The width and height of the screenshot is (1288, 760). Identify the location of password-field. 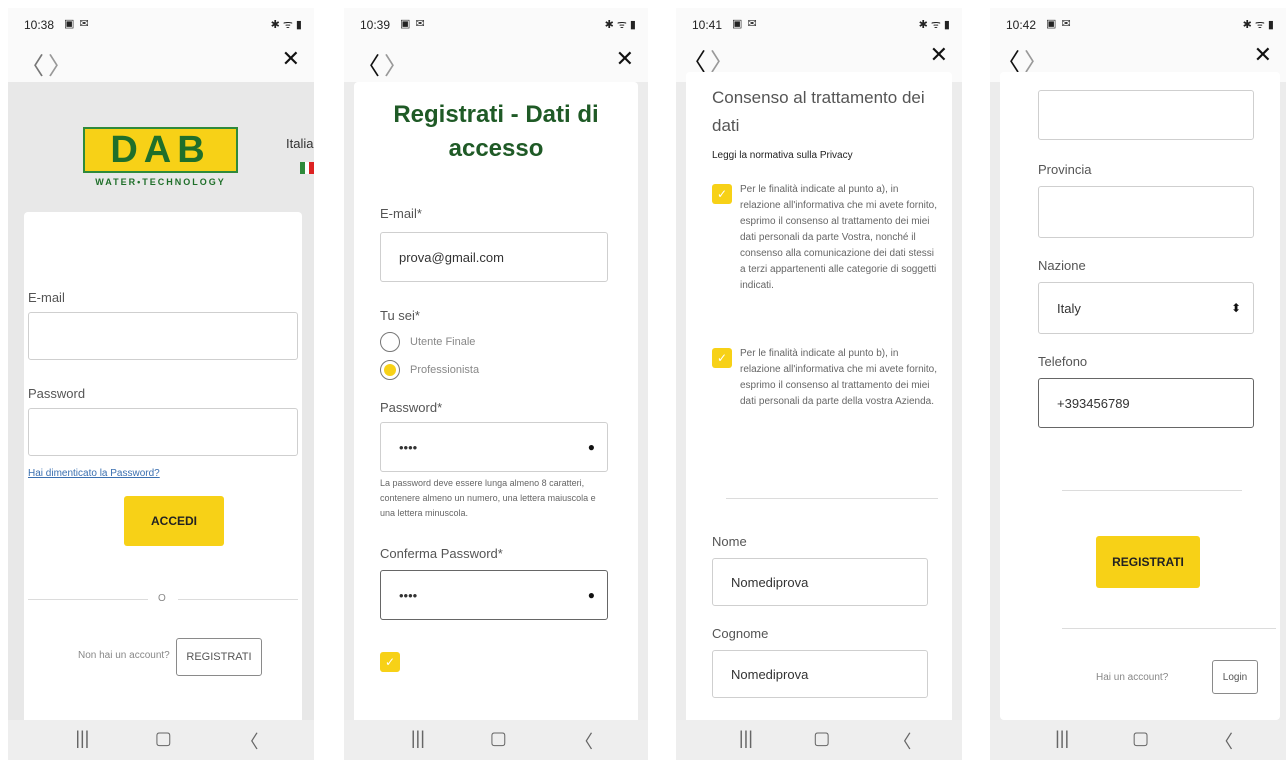
(163, 432).